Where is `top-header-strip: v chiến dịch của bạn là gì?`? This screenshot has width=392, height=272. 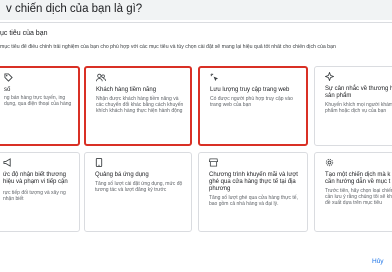
top-header-strip: v chiến dịch của bạn là gì? is located at coordinates (196, 10).